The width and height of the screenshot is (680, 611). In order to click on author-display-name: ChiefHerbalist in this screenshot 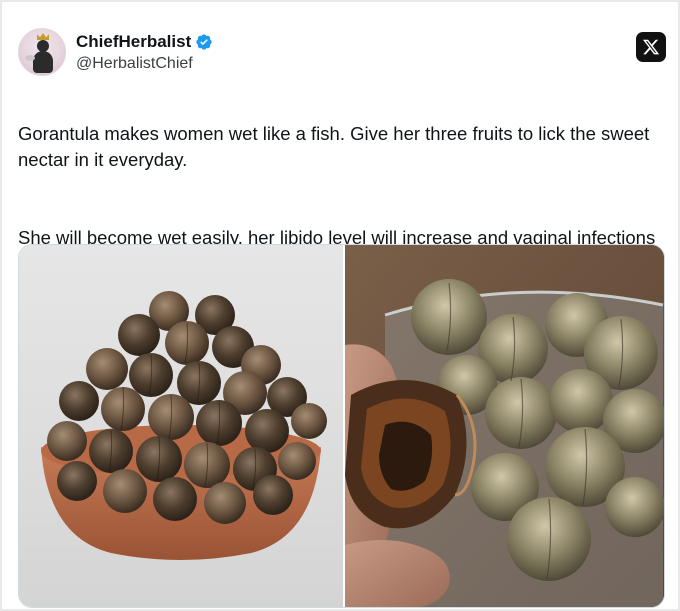, I will do `click(133, 42)`.